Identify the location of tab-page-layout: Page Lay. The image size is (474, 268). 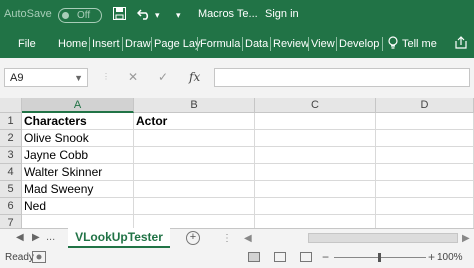
(177, 44).